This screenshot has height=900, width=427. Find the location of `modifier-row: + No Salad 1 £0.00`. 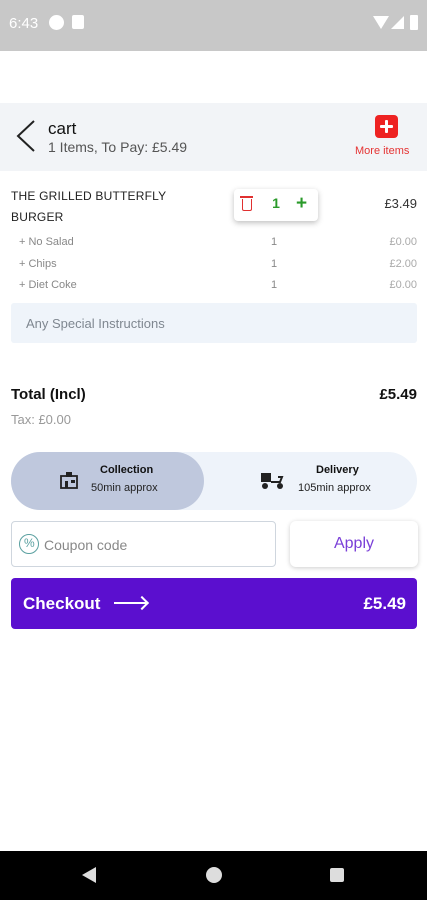

modifier-row: + No Salad 1 £0.00 is located at coordinates (213, 246).